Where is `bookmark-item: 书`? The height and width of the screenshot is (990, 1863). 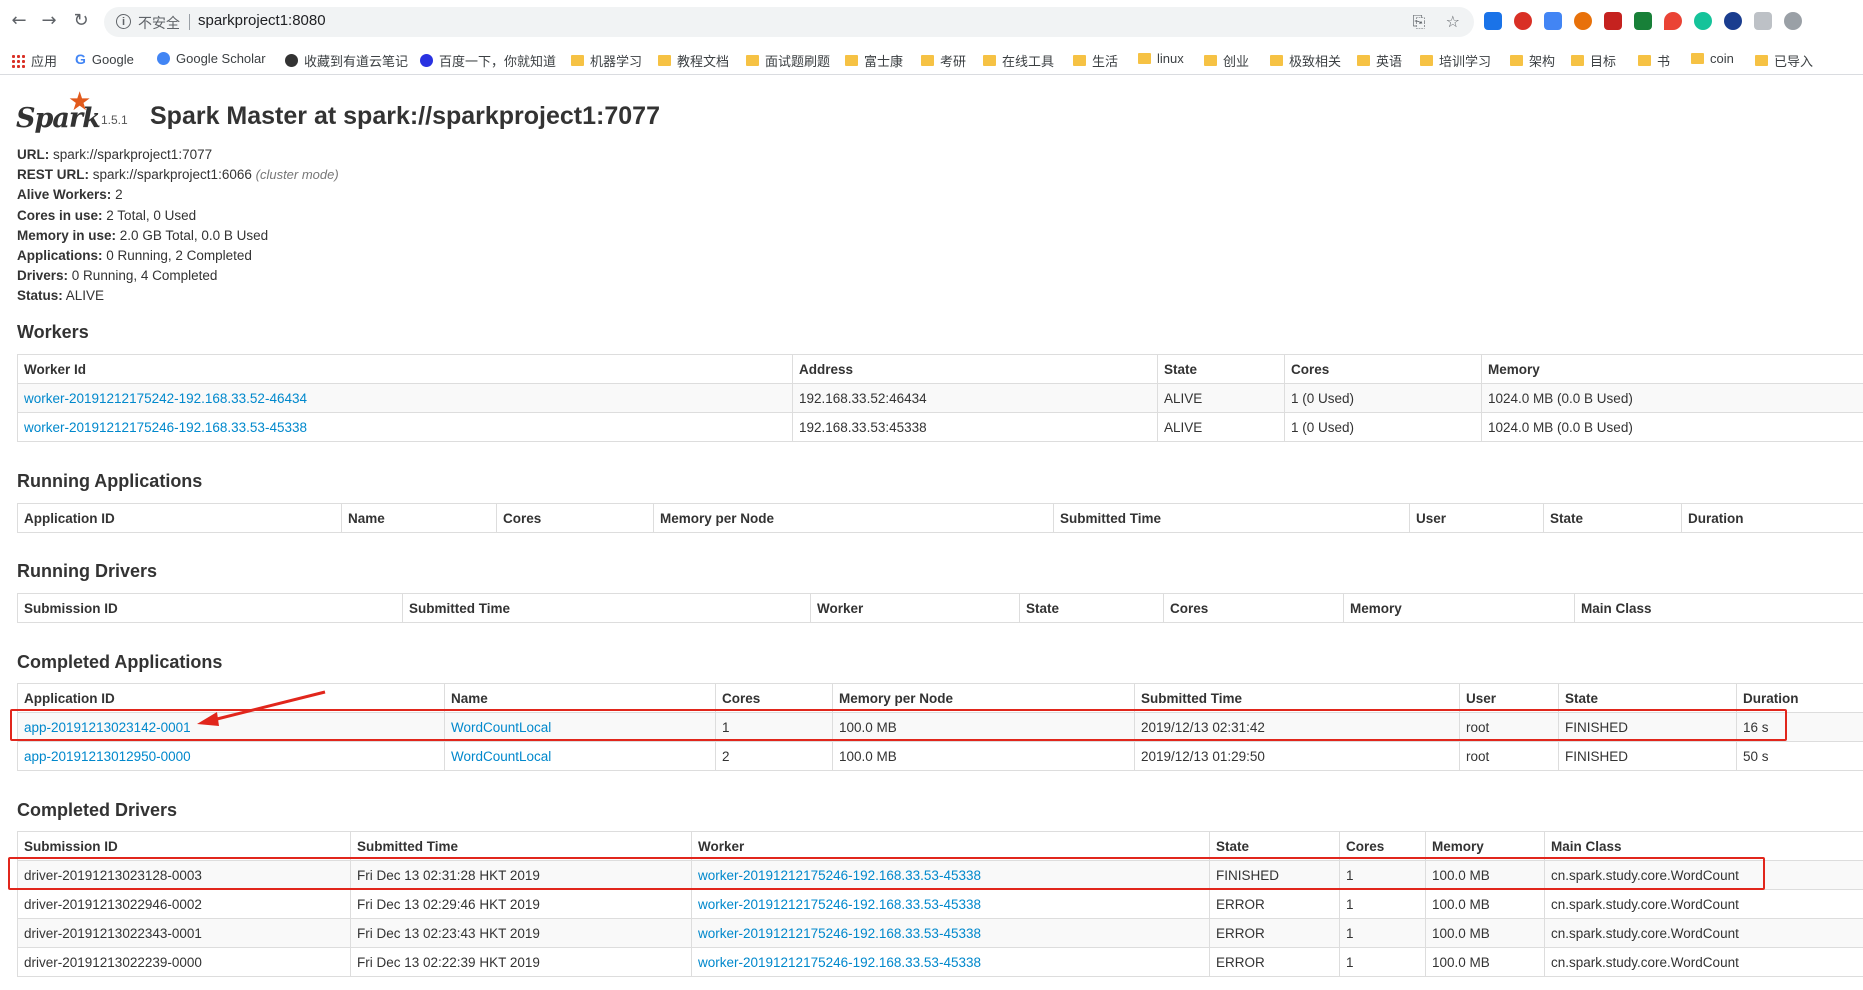 bookmark-item: 书 is located at coordinates (1654, 60).